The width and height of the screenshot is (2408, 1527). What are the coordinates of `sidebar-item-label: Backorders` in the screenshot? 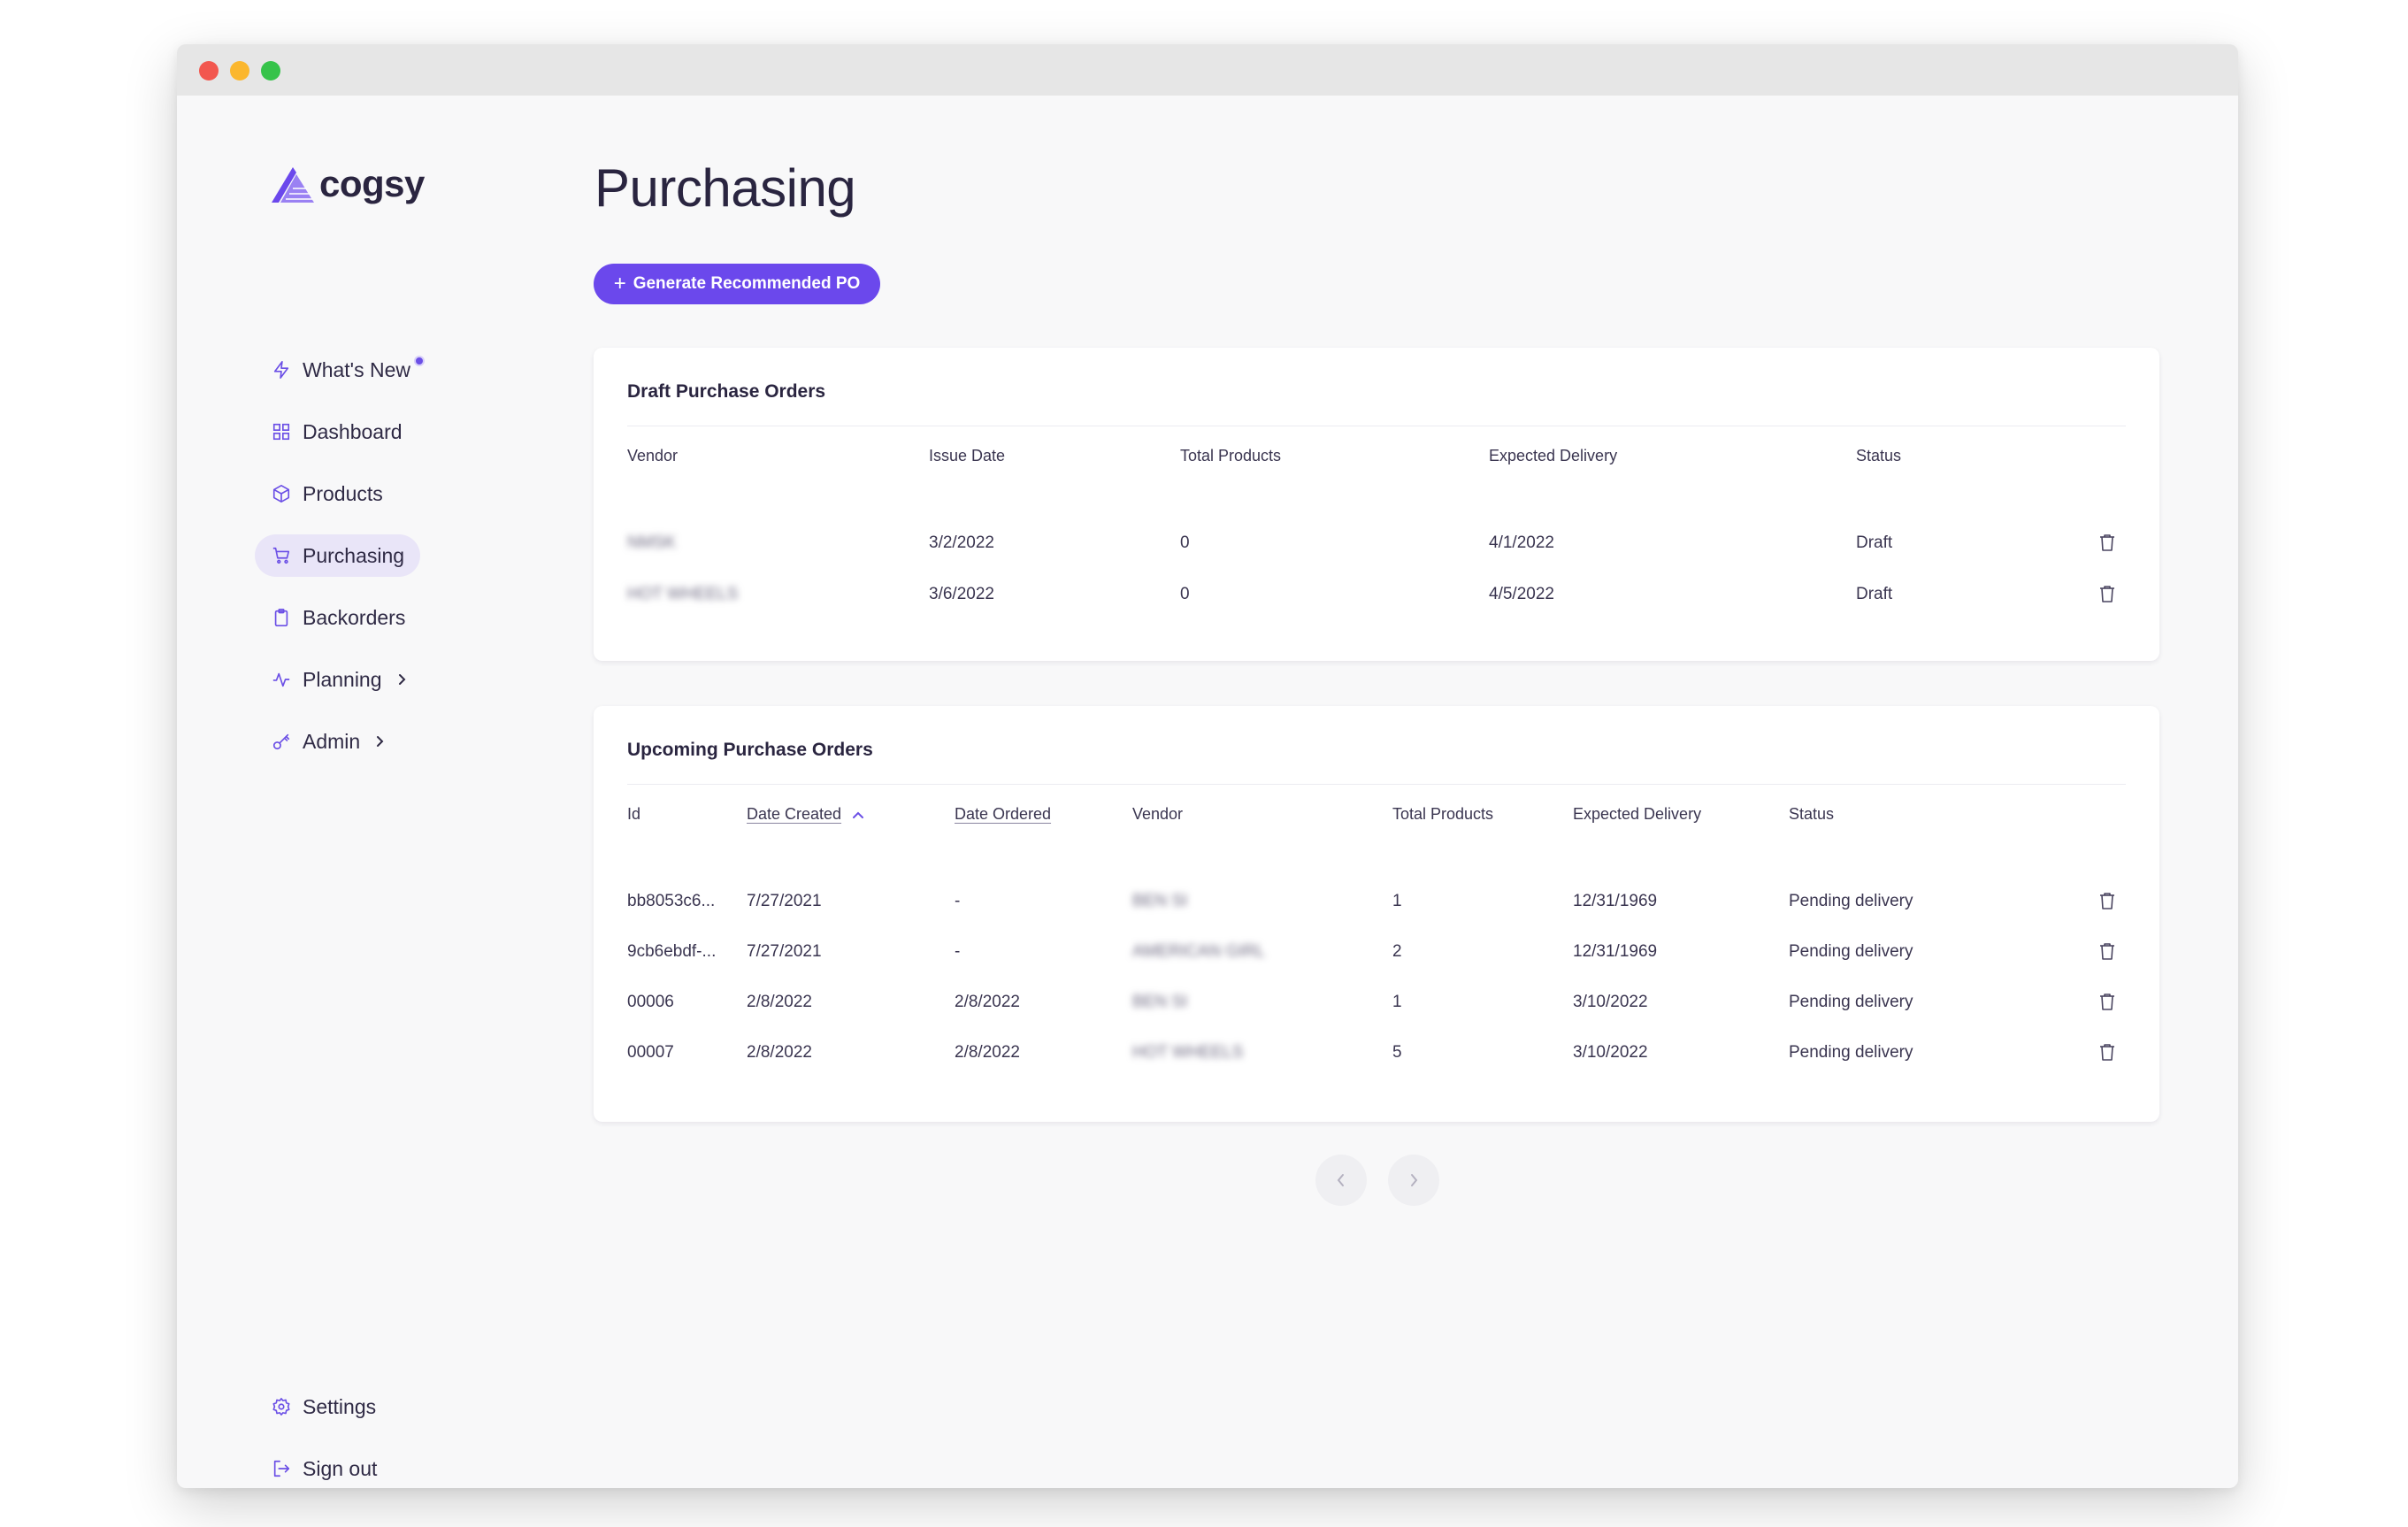 It's located at (355, 617).